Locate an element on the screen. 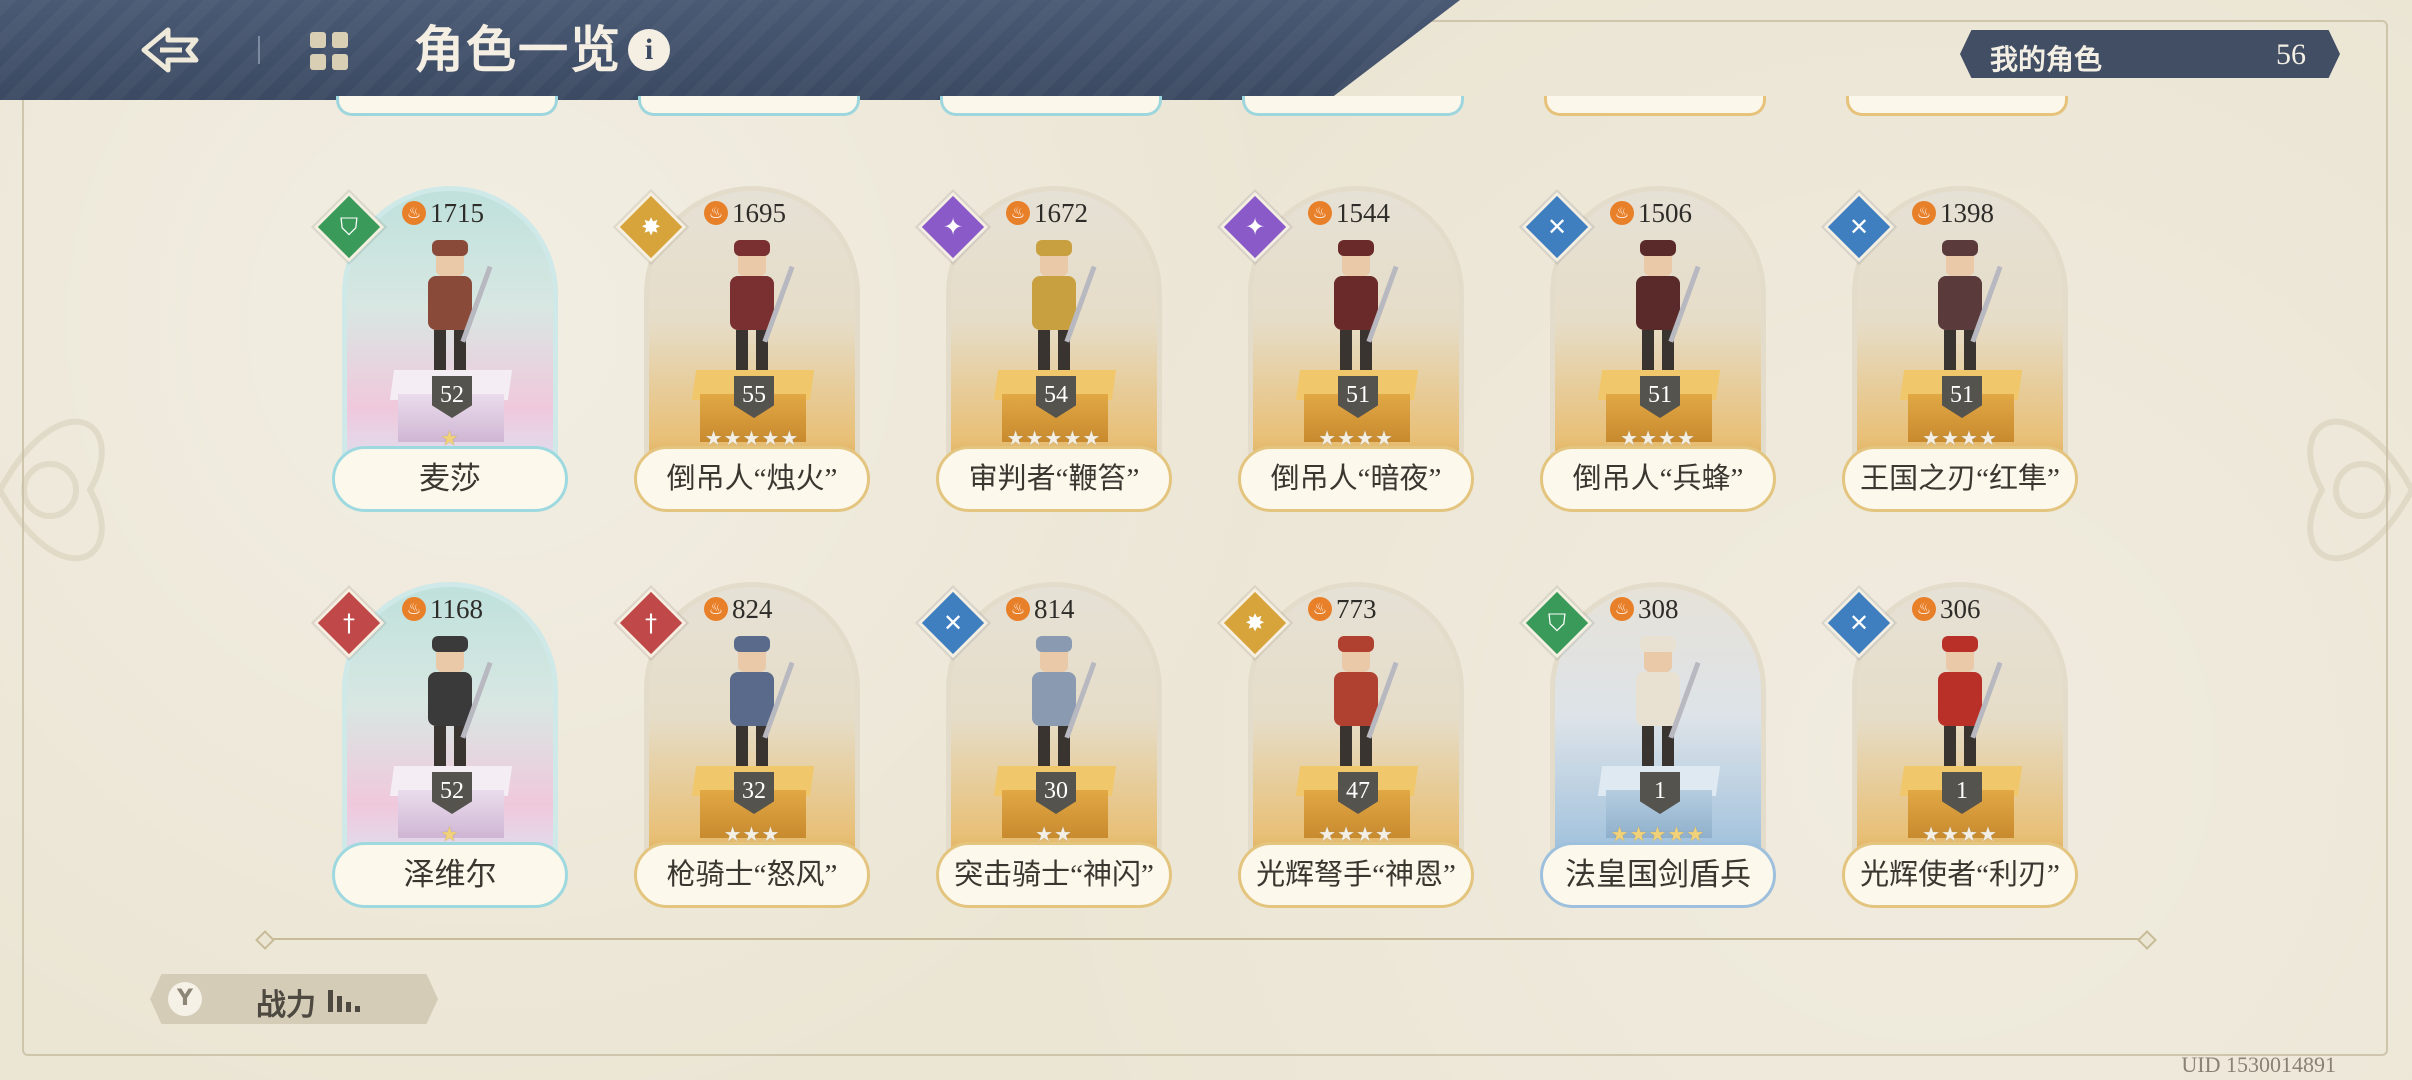  grid-menu-icon is located at coordinates (329, 51).